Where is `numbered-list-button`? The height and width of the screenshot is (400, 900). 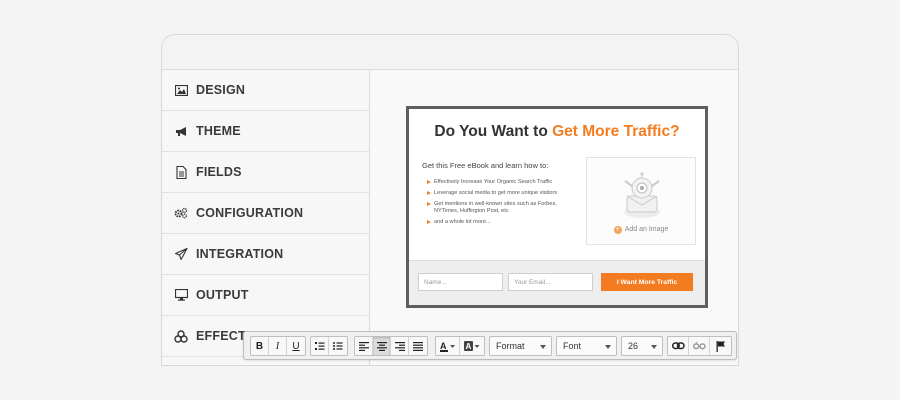 numbered-list-button is located at coordinates (320, 346).